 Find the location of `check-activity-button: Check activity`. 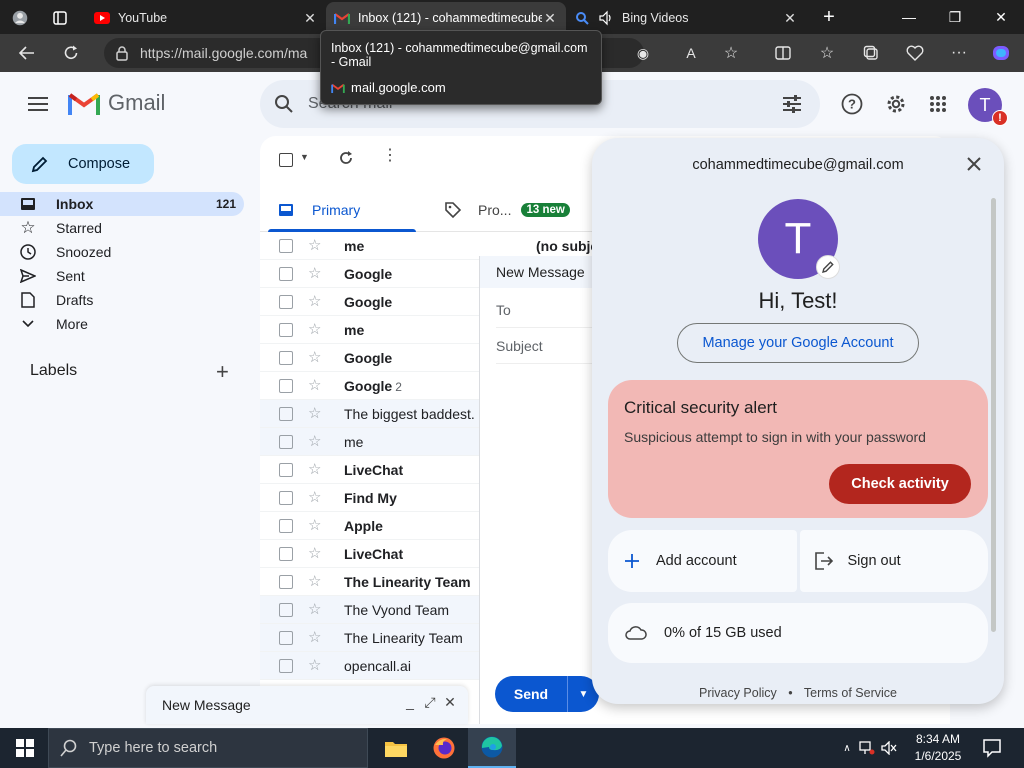

check-activity-button: Check activity is located at coordinates (900, 484).